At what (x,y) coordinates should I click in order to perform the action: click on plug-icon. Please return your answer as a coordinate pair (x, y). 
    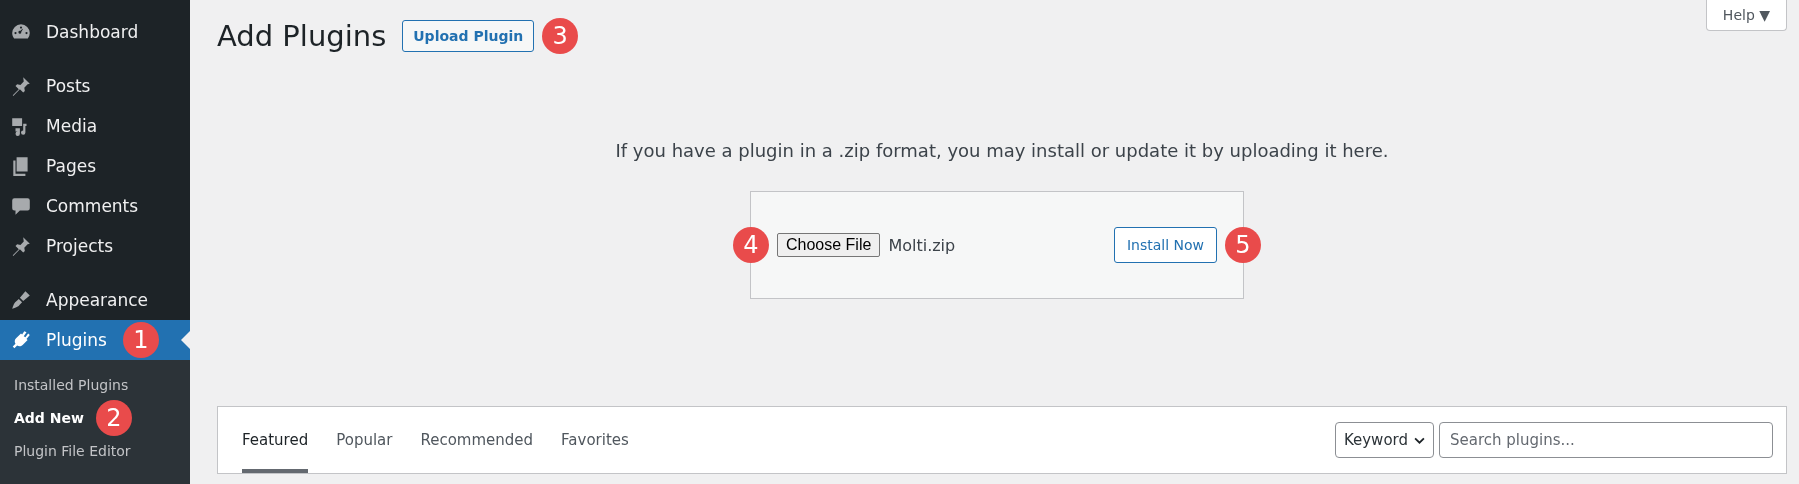
    Looking at the image, I should click on (21, 340).